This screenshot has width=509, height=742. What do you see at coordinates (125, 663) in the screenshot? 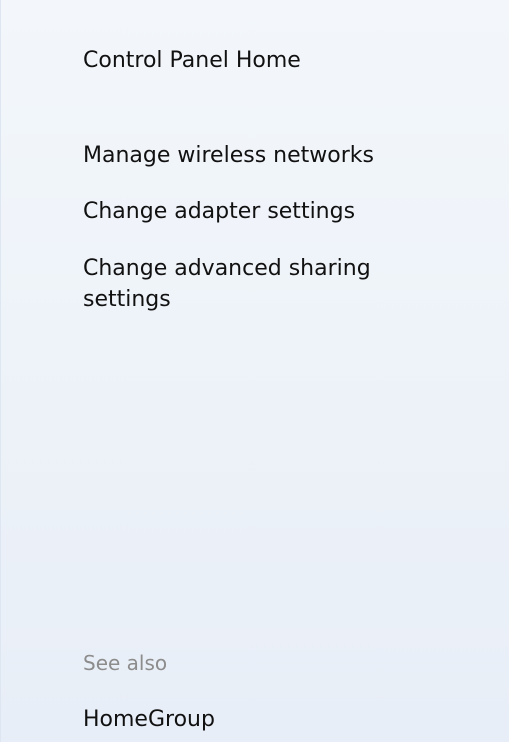
I see `see-also-label: See also` at bounding box center [125, 663].